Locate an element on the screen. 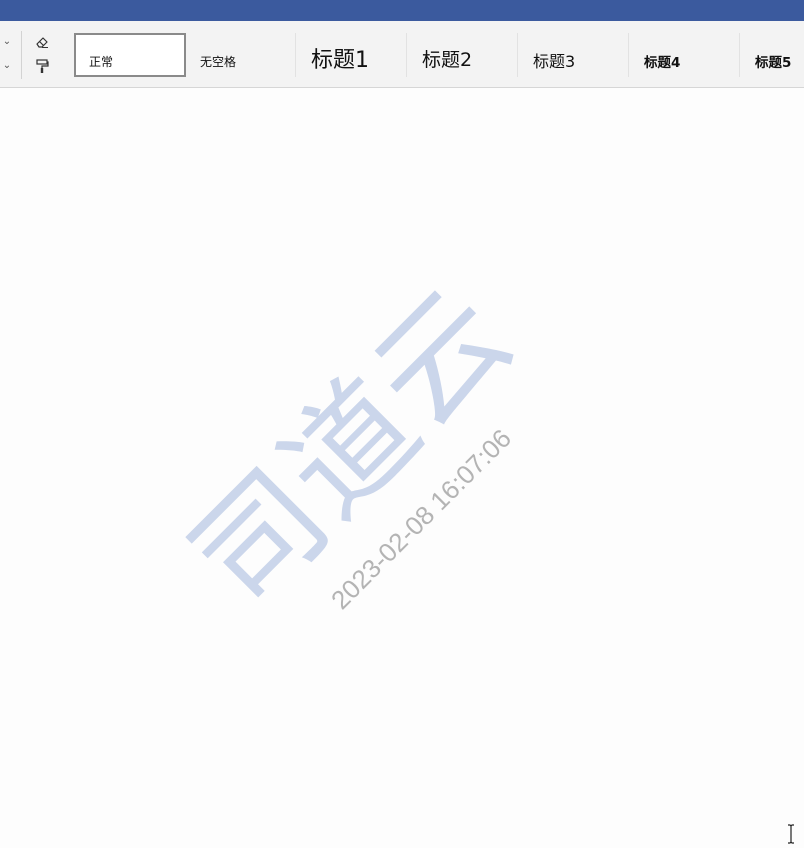  style-label: 标题4 is located at coordinates (662, 63).